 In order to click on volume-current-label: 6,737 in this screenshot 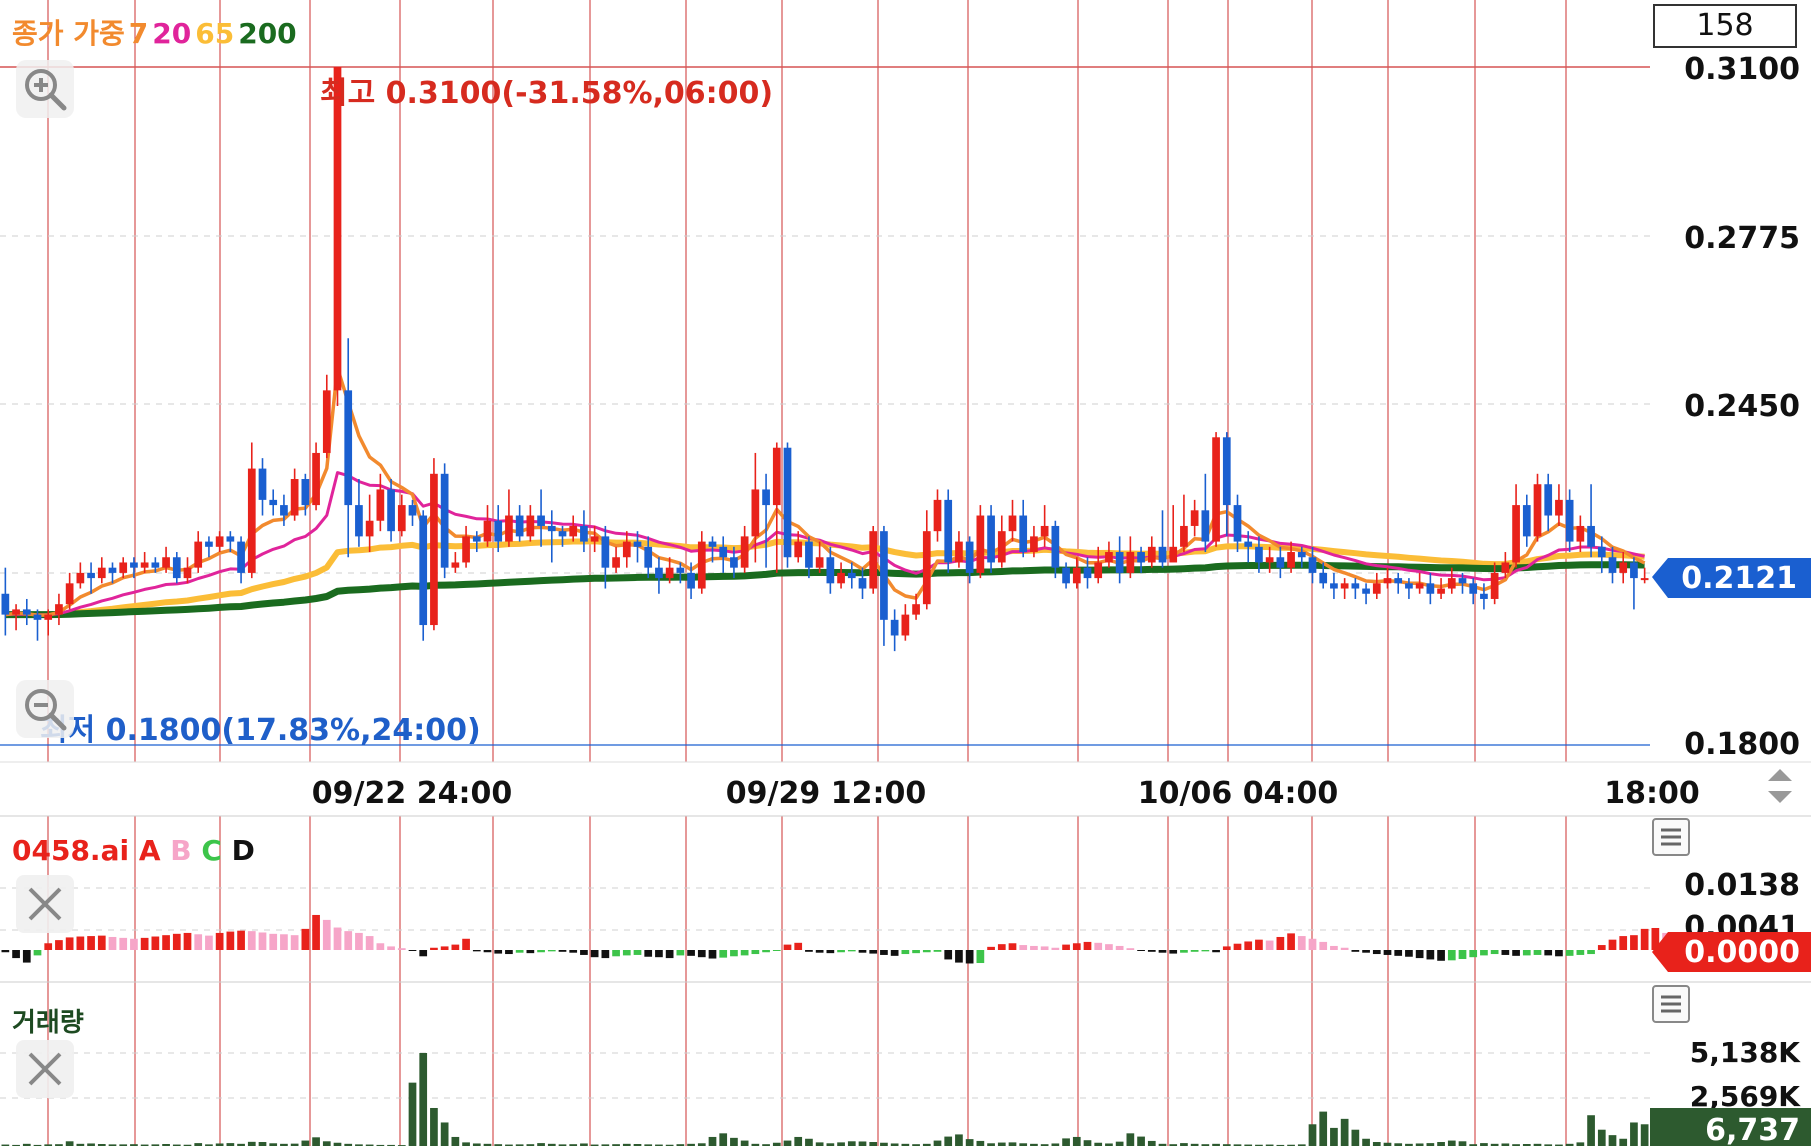, I will do `click(1752, 1129)`.